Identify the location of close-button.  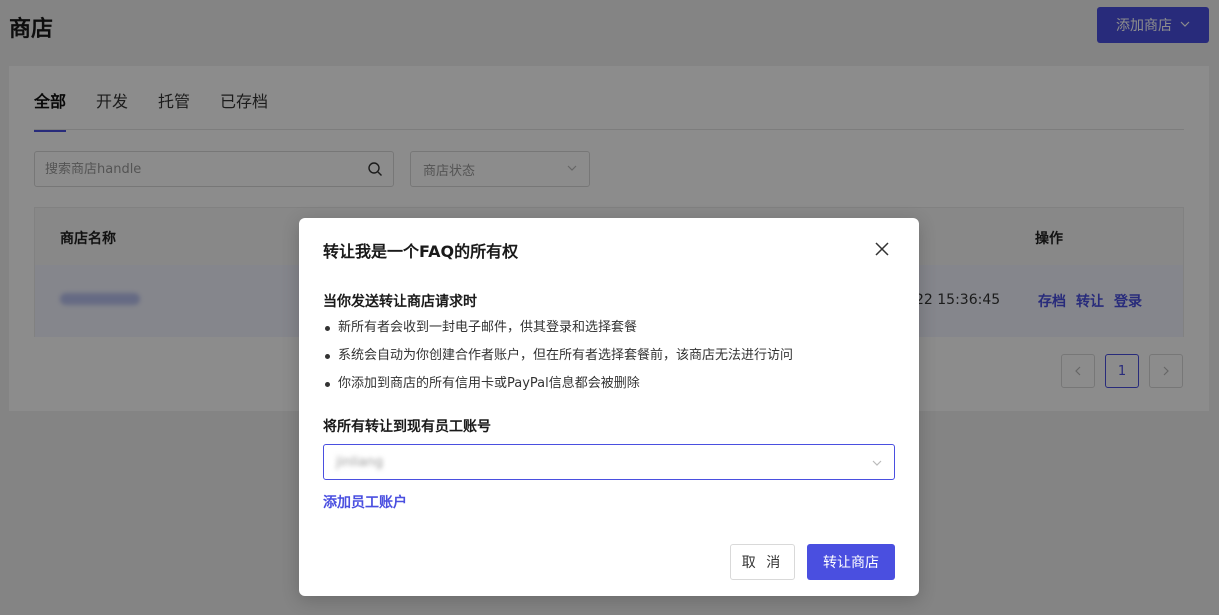
(882, 249).